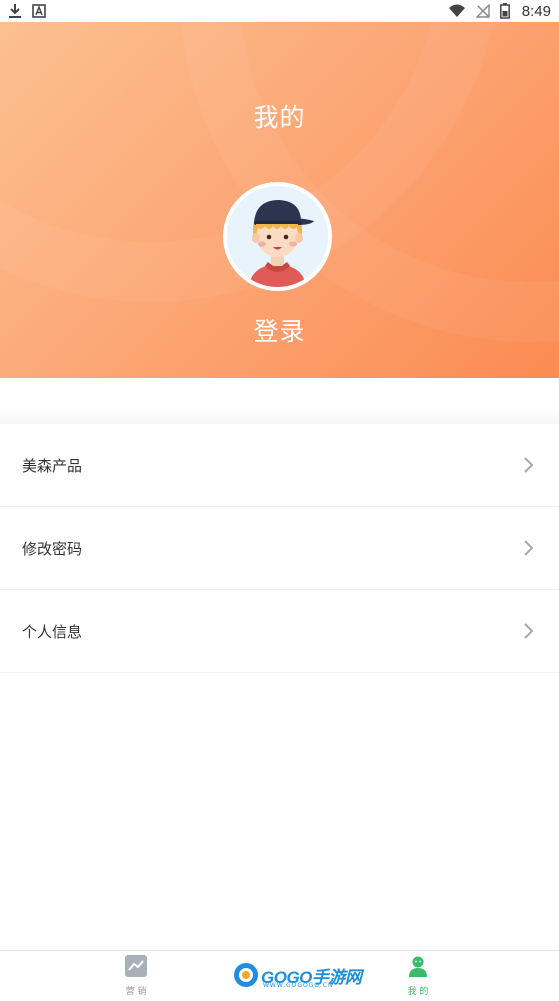 This screenshot has height=1001, width=559. What do you see at coordinates (279, 11) in the screenshot?
I see `status-bar: 8:49` at bounding box center [279, 11].